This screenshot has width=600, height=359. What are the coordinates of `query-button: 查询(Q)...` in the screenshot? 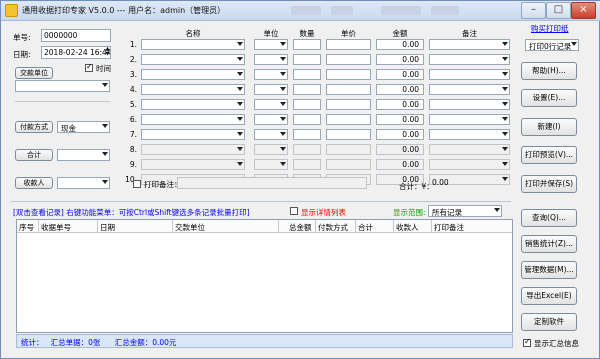 It's located at (549, 218).